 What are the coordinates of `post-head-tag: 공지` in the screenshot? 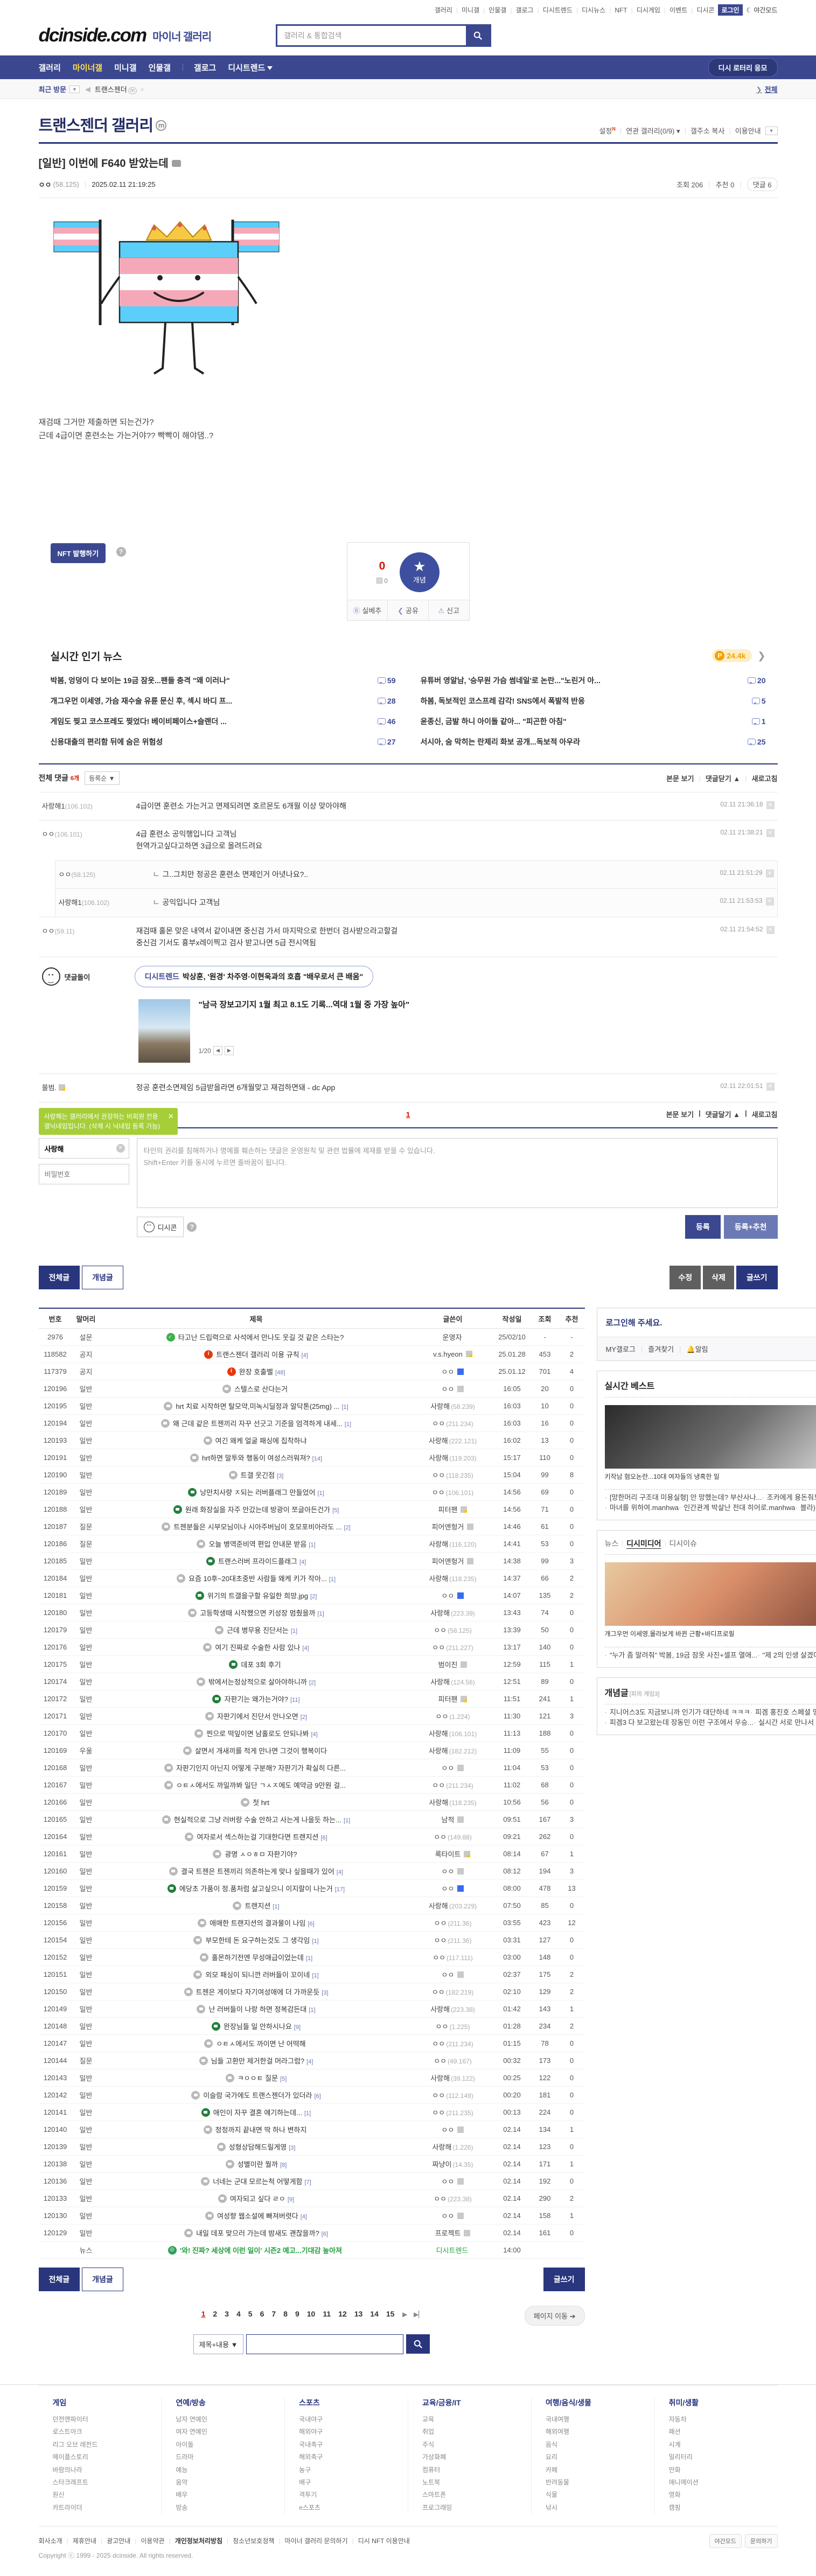 It's located at (86, 1354).